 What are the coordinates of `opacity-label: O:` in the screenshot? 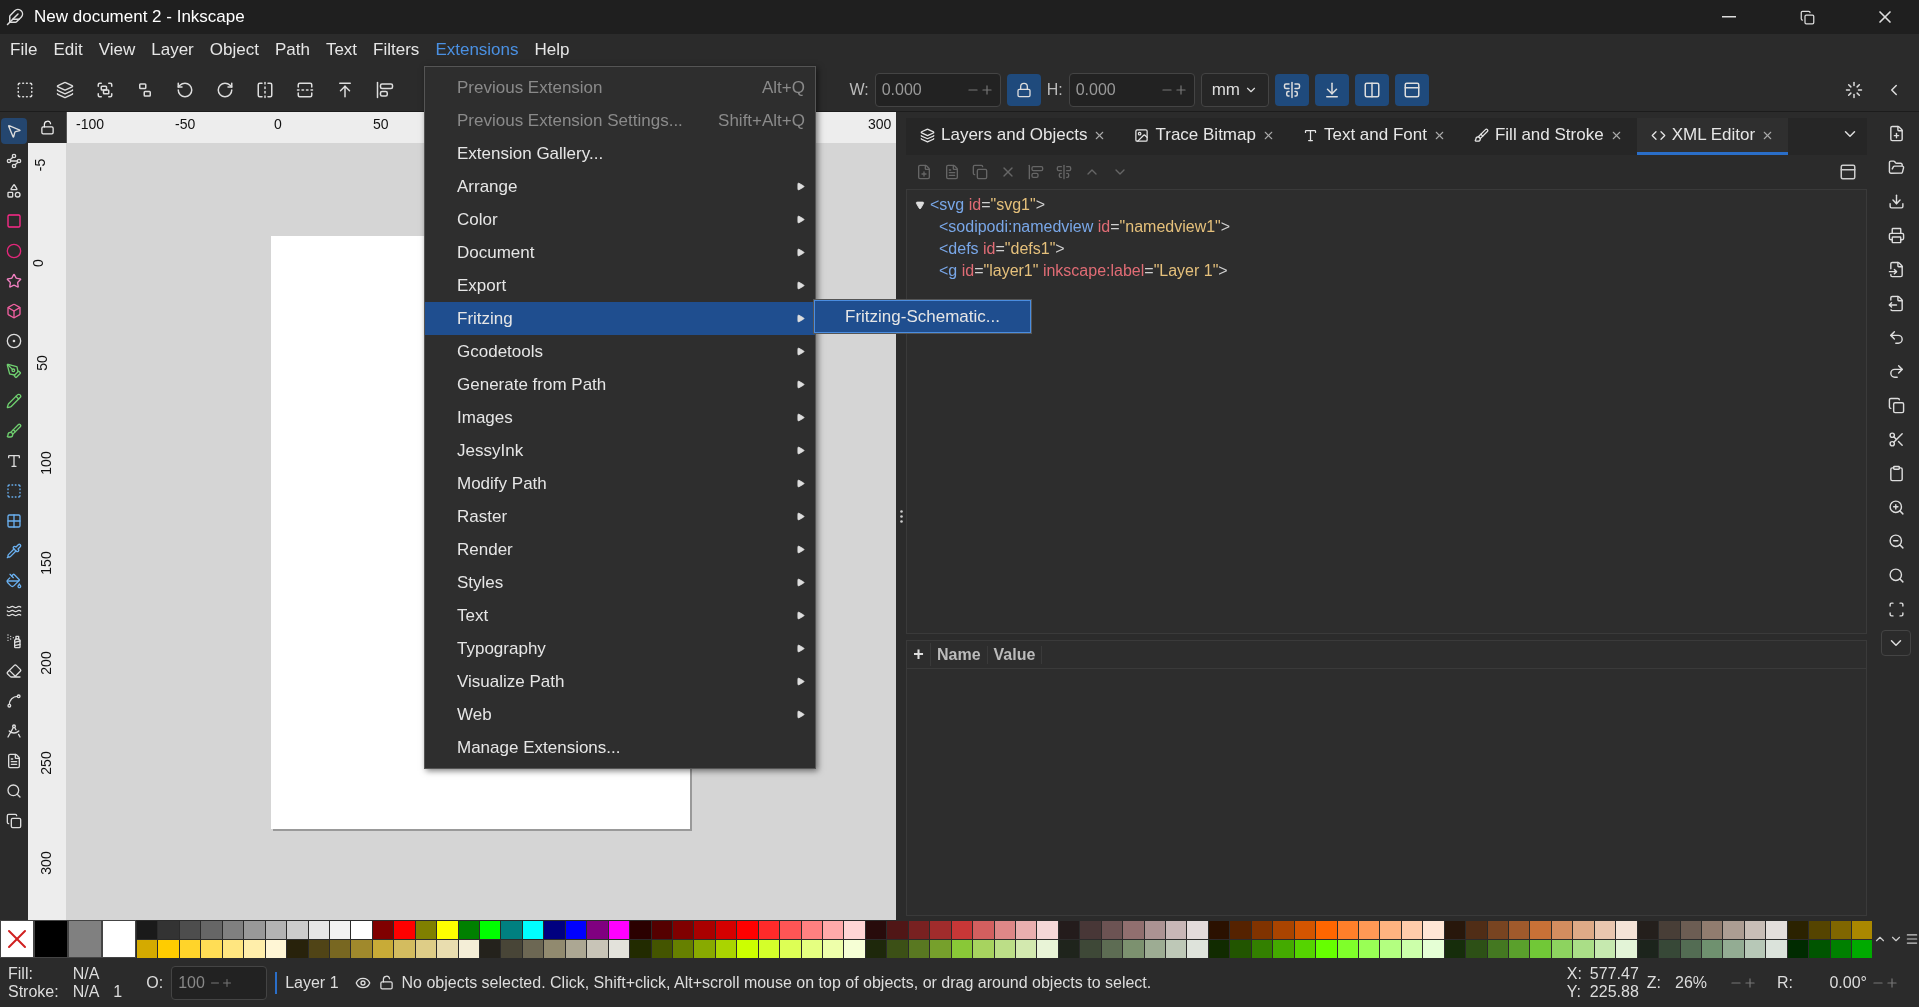 It's located at (155, 982).